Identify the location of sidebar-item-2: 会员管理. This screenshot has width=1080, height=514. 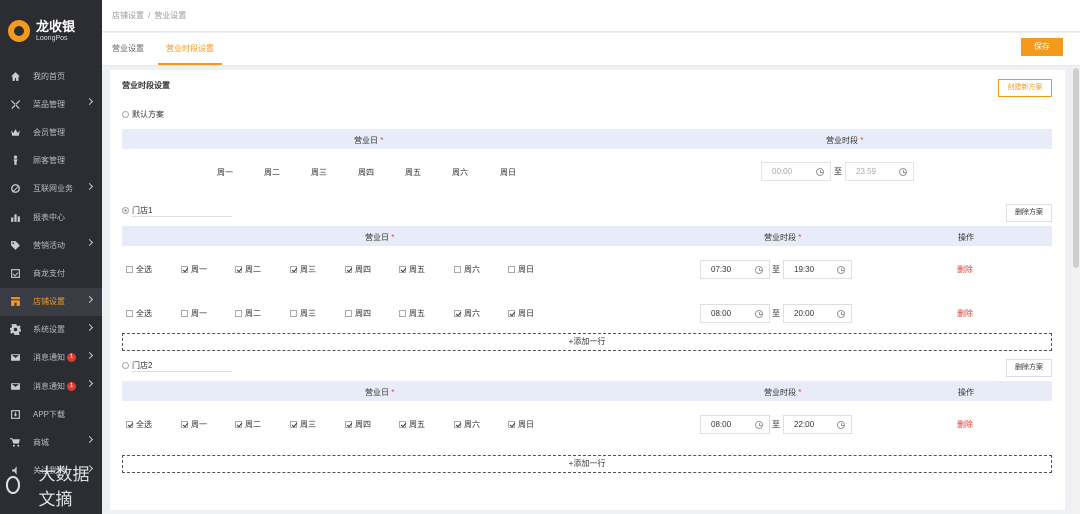
(51, 132).